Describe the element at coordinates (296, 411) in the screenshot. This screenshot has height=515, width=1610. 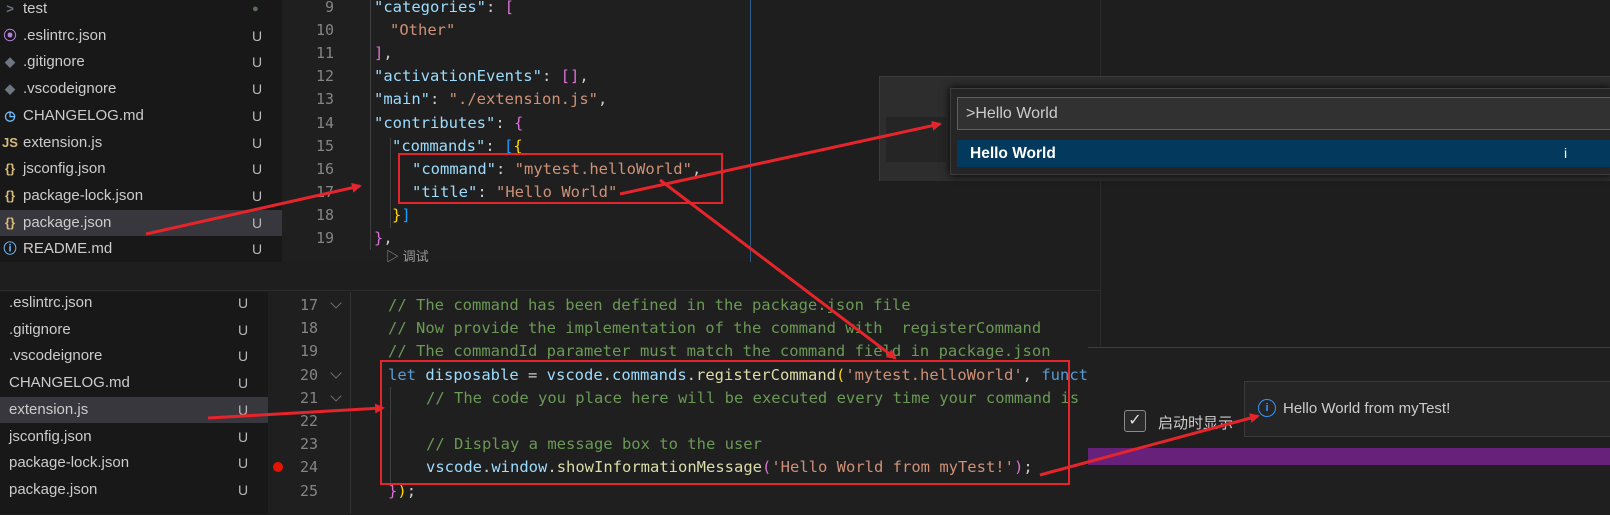
I see `arrow-explorer-to-extension` at that location.